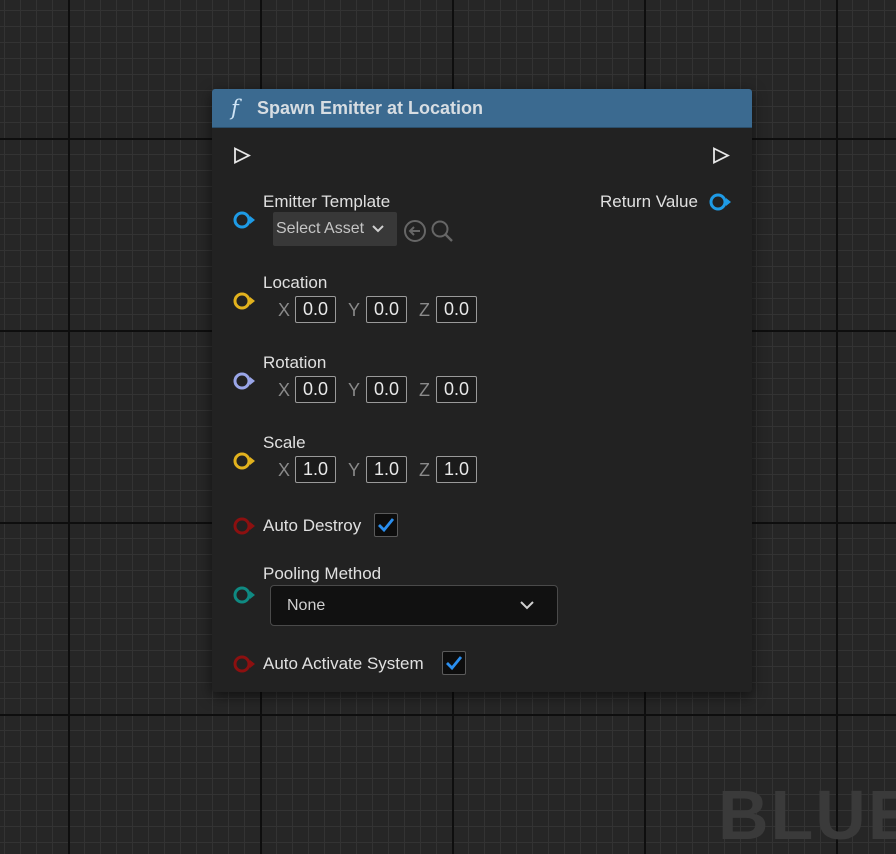 This screenshot has height=854, width=896. I want to click on scale-z-input: 1.0, so click(456, 469).